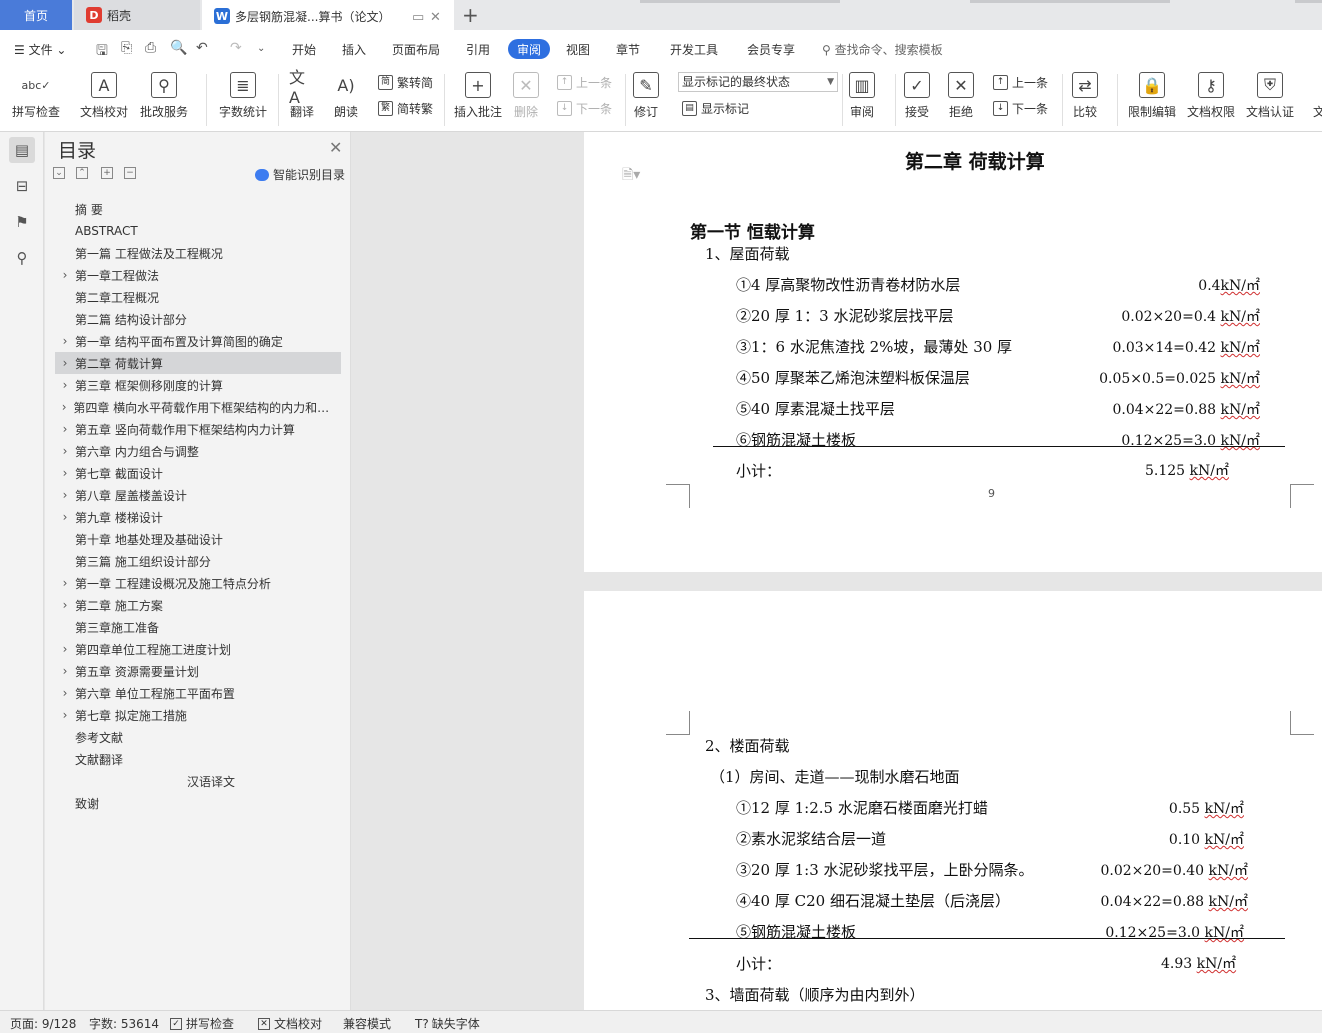  I want to click on close-icon: ✕, so click(335, 147).